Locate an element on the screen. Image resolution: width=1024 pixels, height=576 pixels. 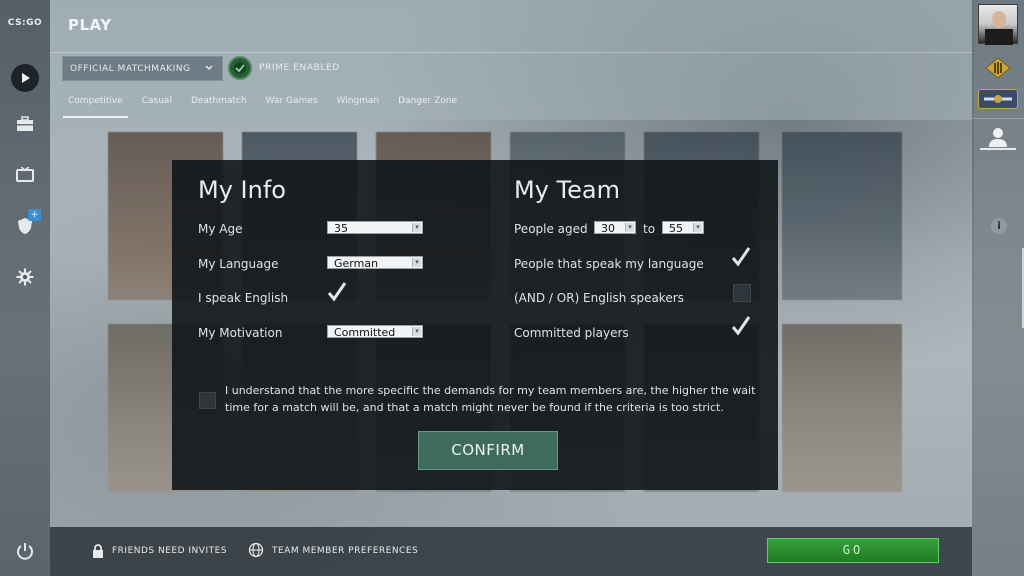
left-nav-rail: CS:GO + is located at coordinates (25, 288).